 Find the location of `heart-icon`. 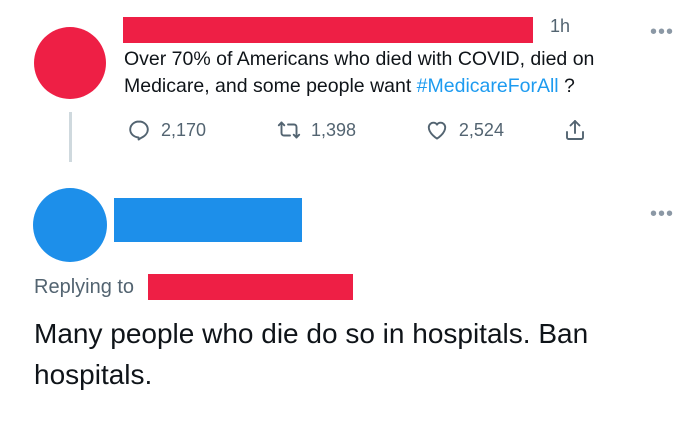

heart-icon is located at coordinates (437, 130).